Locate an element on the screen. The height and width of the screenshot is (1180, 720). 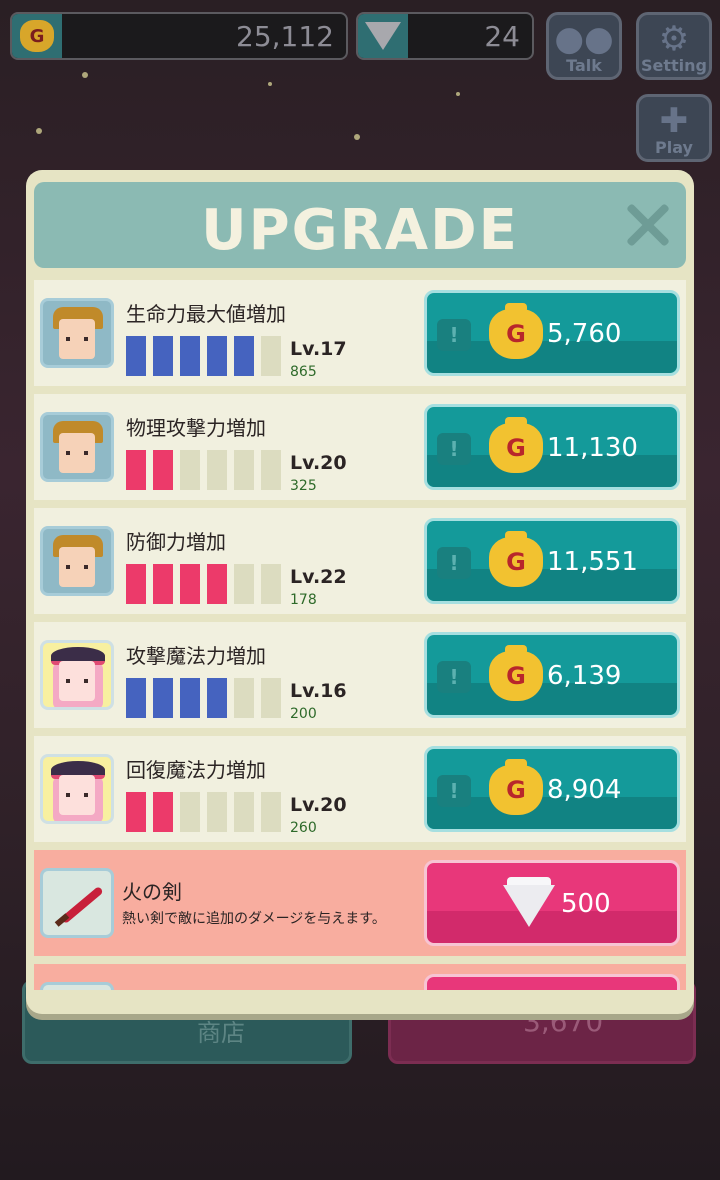
upgrade-value: 178 is located at coordinates (303, 600).